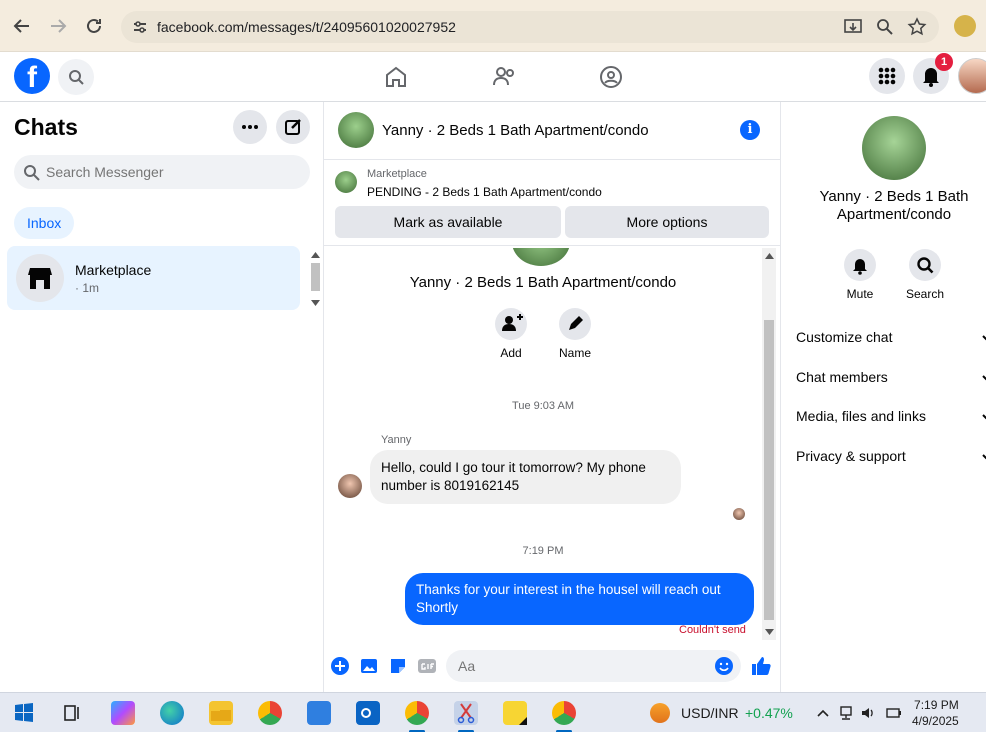  Describe the element at coordinates (72, 713) in the screenshot. I see `task-view-icon` at that location.